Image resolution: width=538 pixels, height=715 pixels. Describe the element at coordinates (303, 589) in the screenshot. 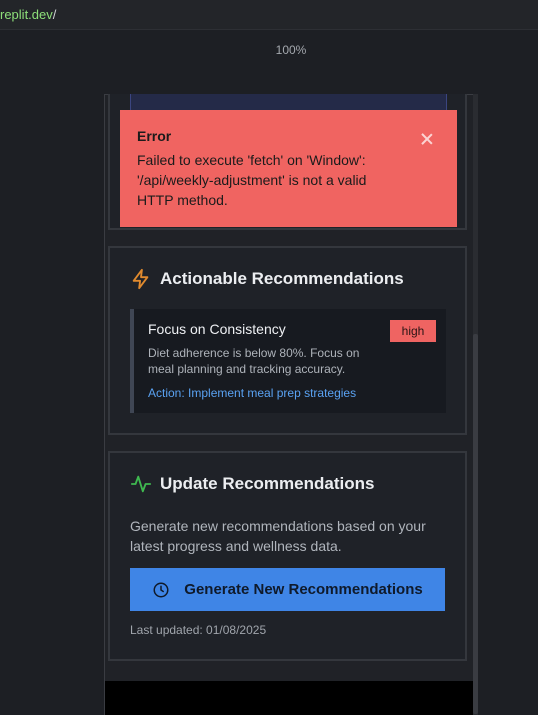

I see `generate-button-label: Generate New Recommendations` at that location.